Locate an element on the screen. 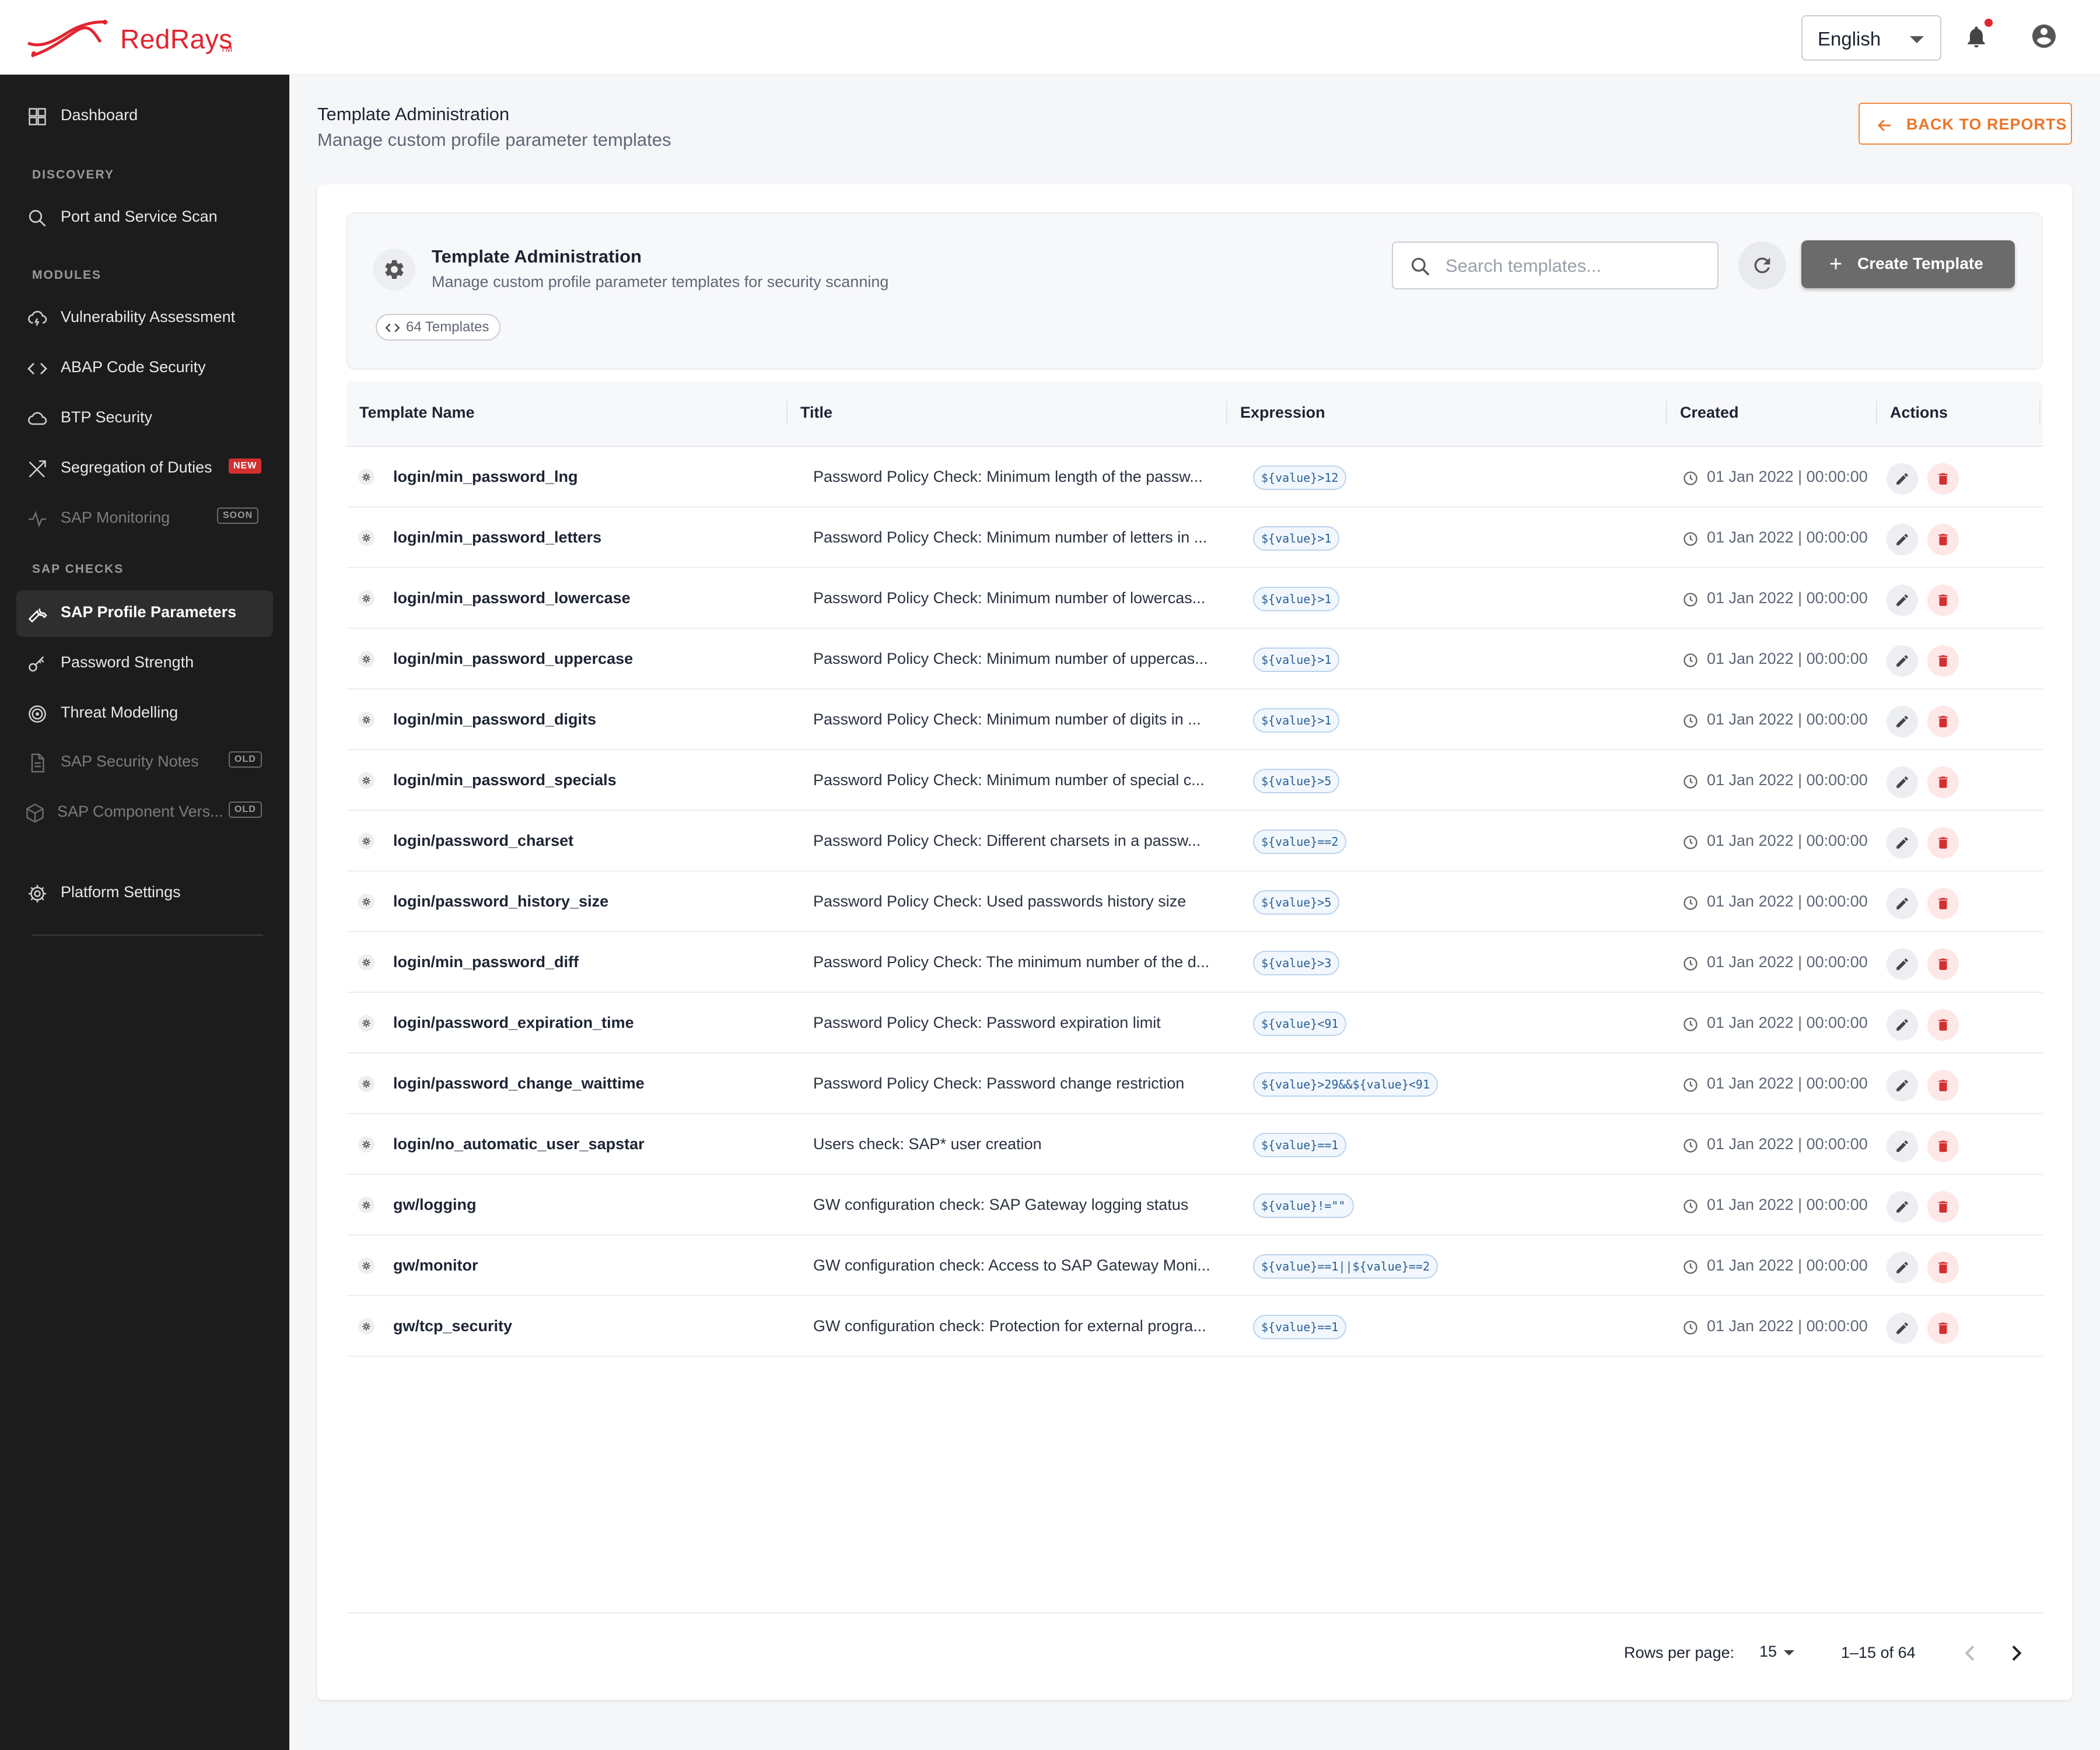 This screenshot has height=1750, width=2100. sidebar-item-component-versions: SAP Component Vers... OLD is located at coordinates (144, 813).